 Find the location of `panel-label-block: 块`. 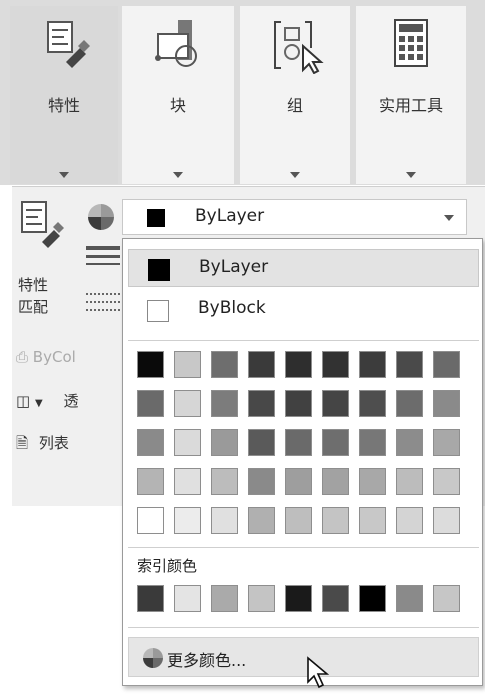

panel-label-block: 块 is located at coordinates (177, 105).